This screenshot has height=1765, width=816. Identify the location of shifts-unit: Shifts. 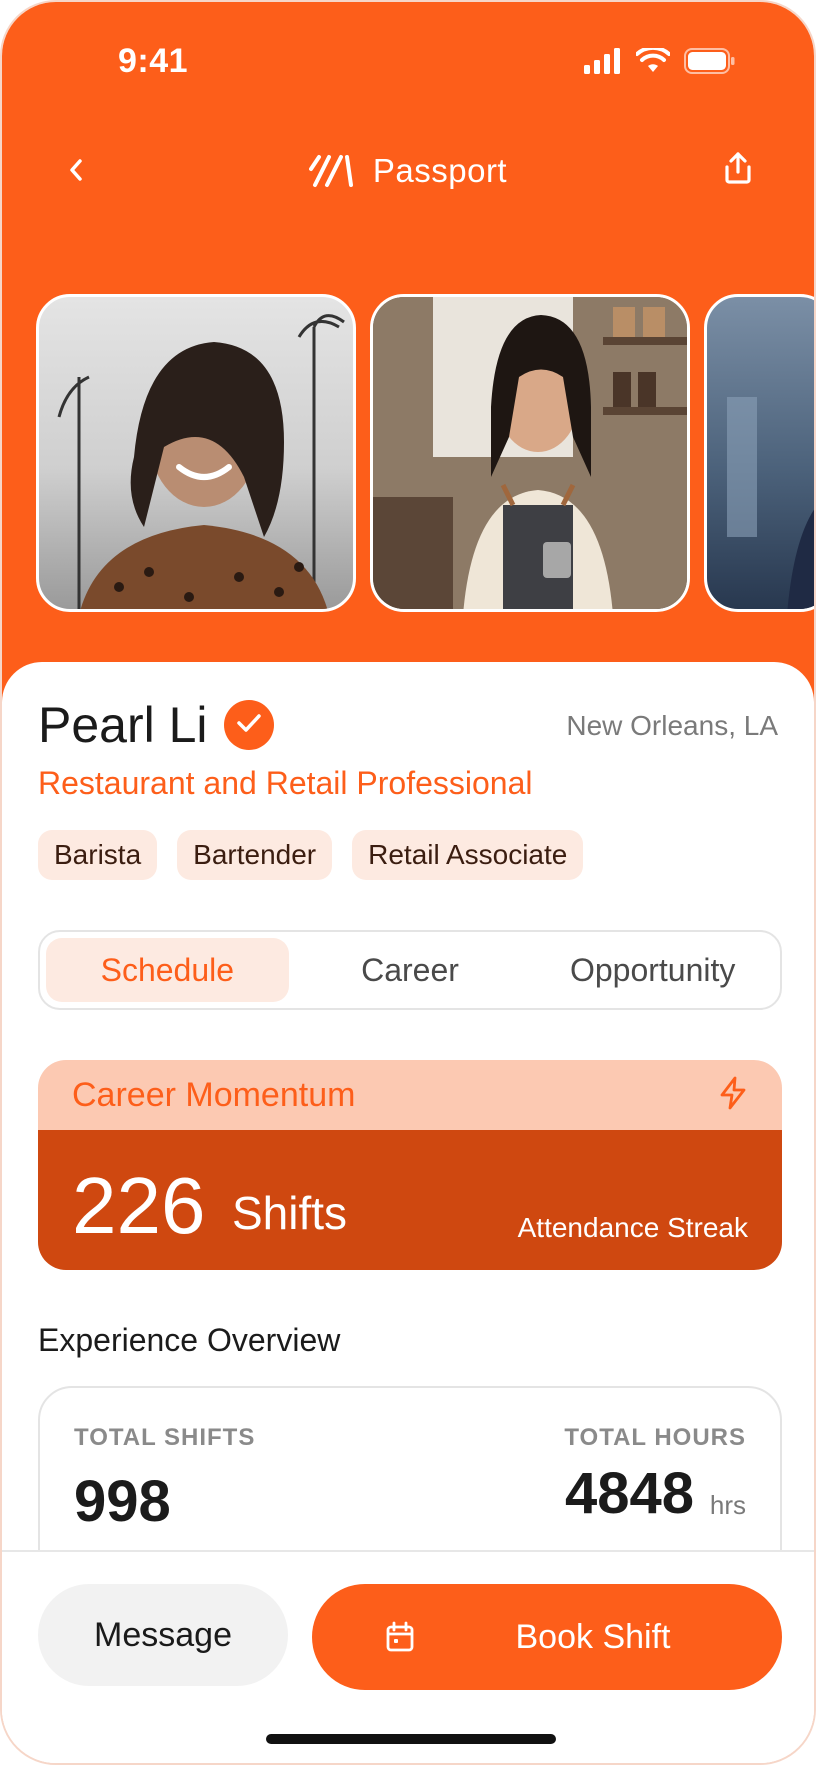
(290, 1213).